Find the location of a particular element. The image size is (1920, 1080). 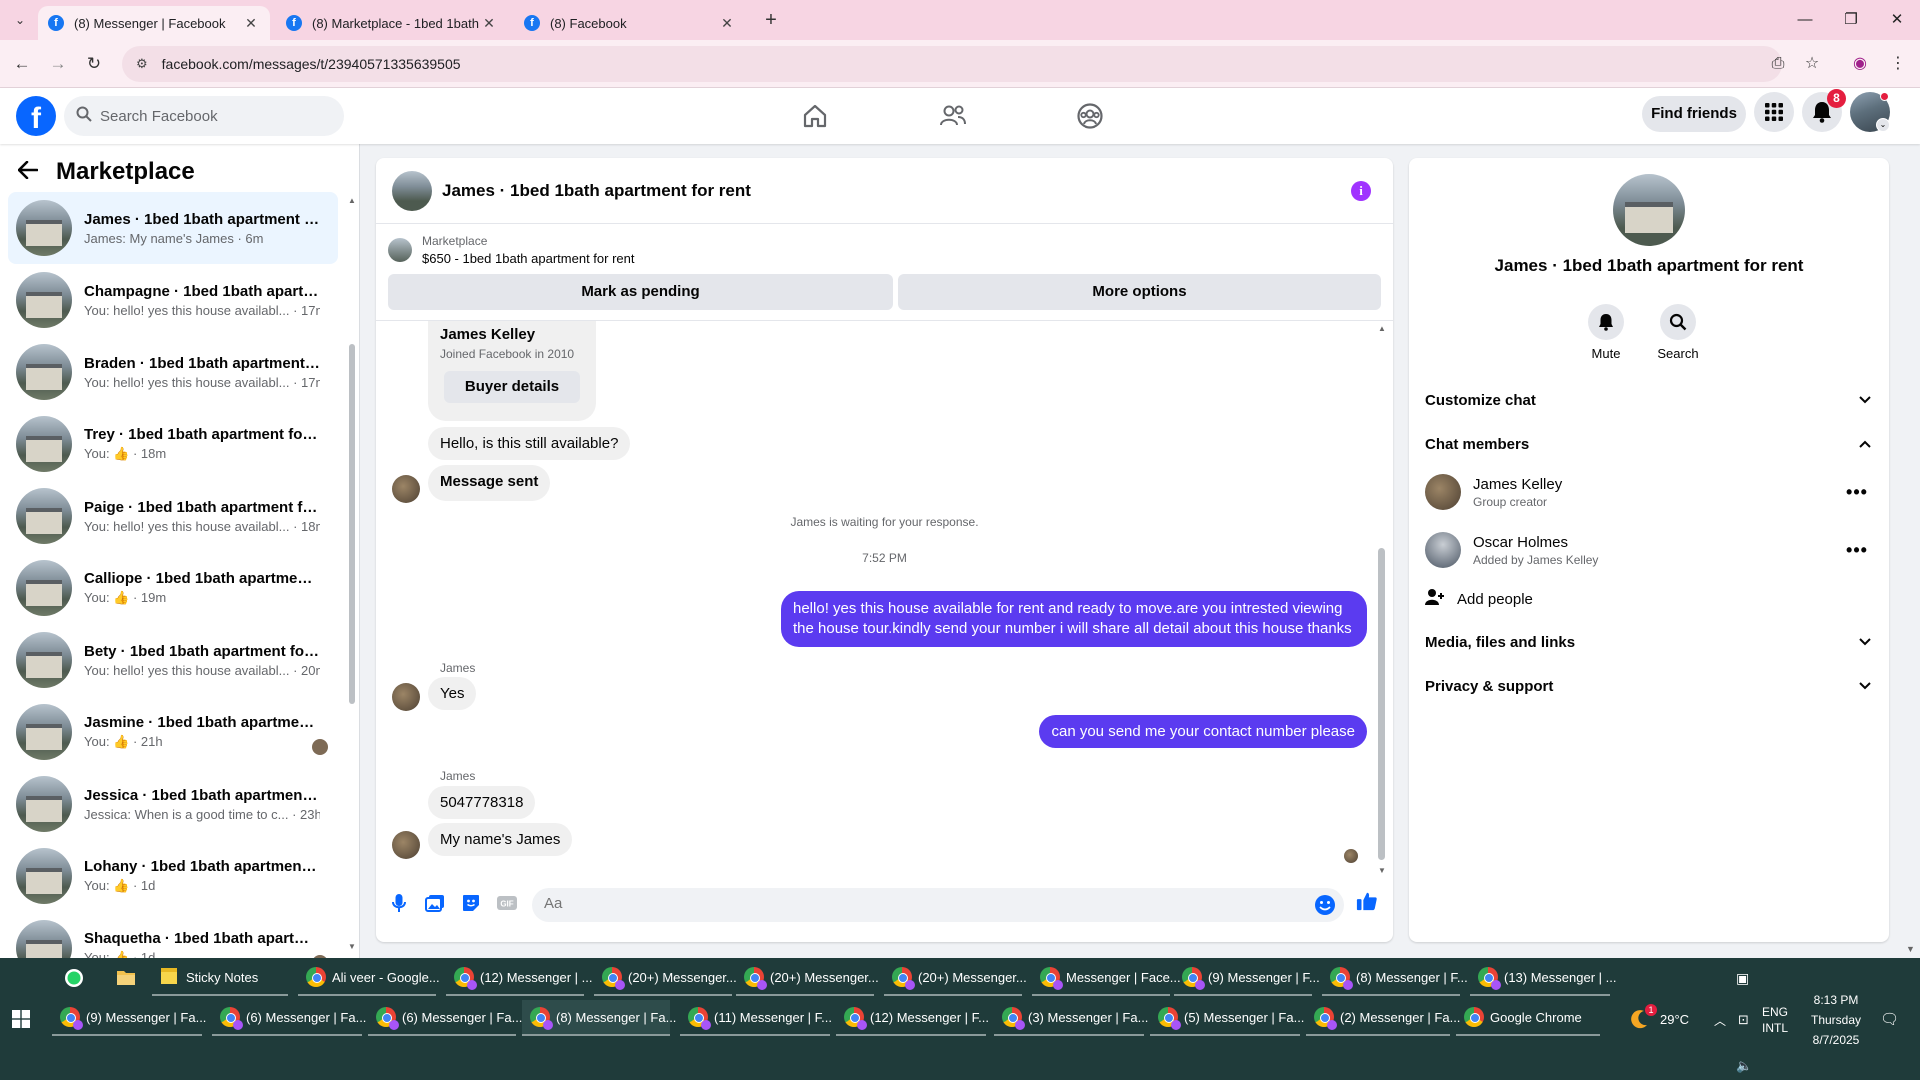

thumbs-up-icon is located at coordinates (1367, 901).